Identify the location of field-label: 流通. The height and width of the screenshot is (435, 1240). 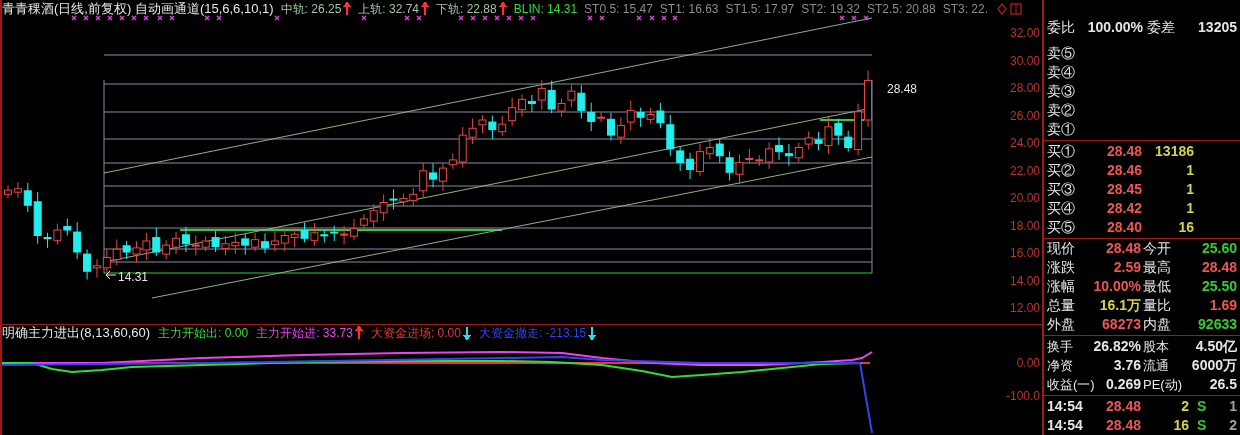
(1156, 366).